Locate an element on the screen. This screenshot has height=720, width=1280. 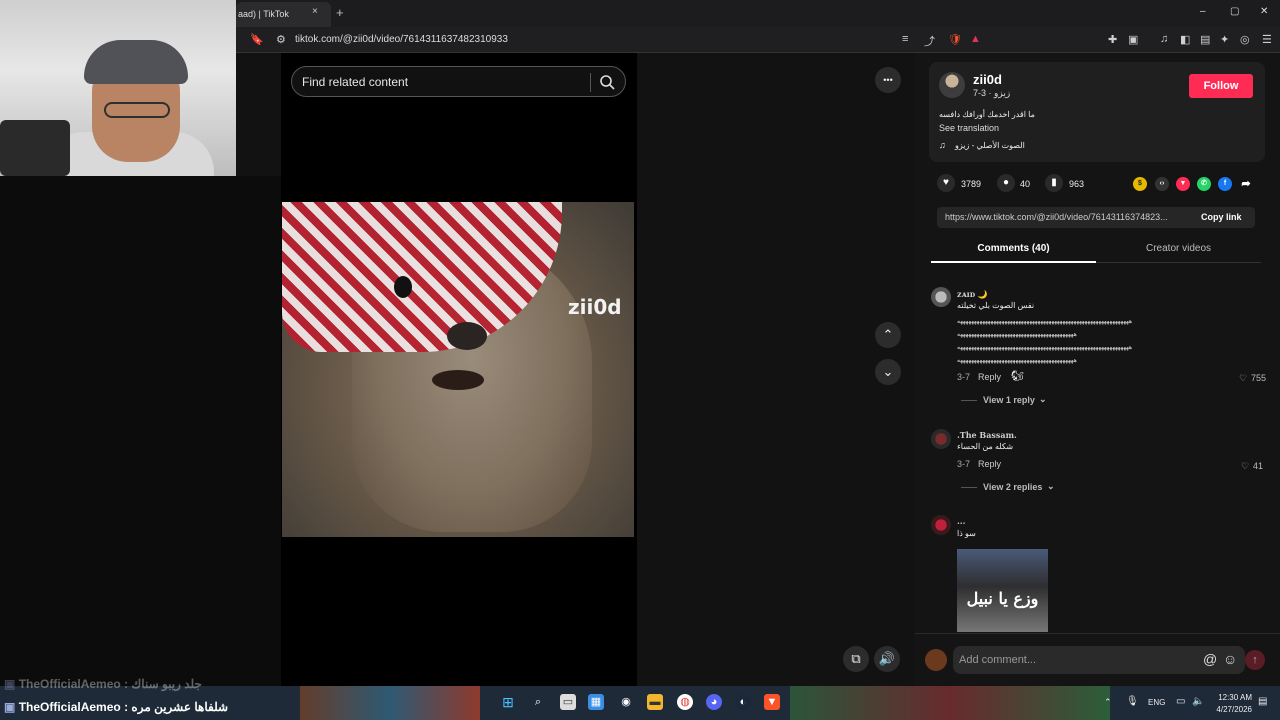
volume-tray-icon: 🔈 is located at coordinates (1198, 701).